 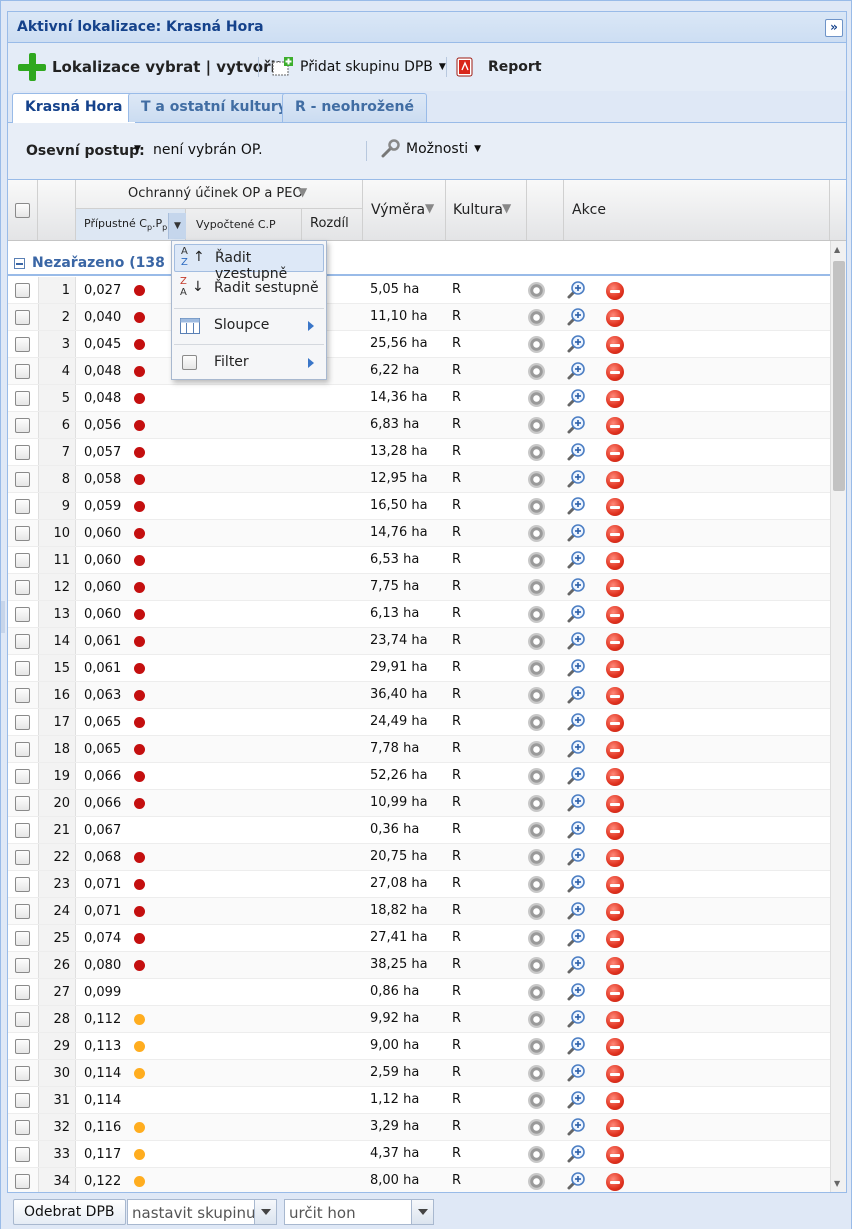 What do you see at coordinates (249, 326) in the screenshot?
I see `menu-item-columns: Sloupce` at bounding box center [249, 326].